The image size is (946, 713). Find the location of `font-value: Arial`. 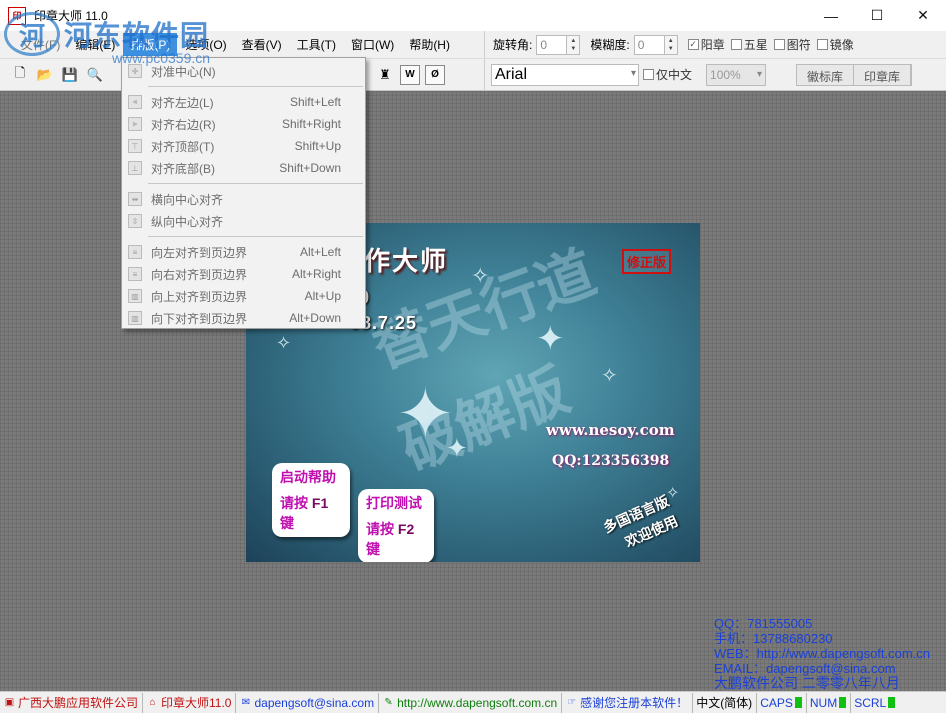

font-value: Arial is located at coordinates (511, 74).